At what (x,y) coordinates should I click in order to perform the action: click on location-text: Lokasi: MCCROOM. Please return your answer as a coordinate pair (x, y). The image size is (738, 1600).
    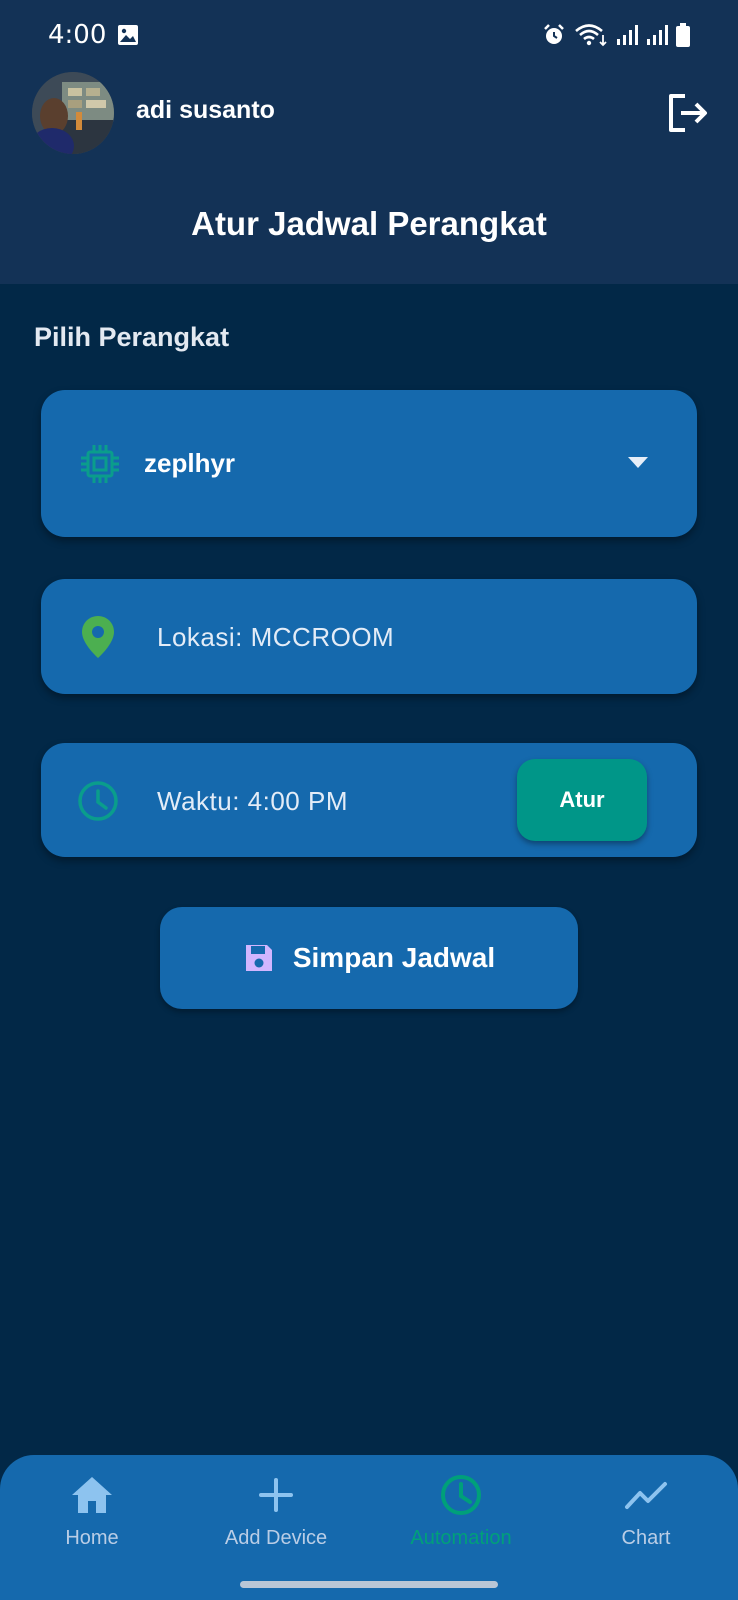
    Looking at the image, I should click on (276, 637).